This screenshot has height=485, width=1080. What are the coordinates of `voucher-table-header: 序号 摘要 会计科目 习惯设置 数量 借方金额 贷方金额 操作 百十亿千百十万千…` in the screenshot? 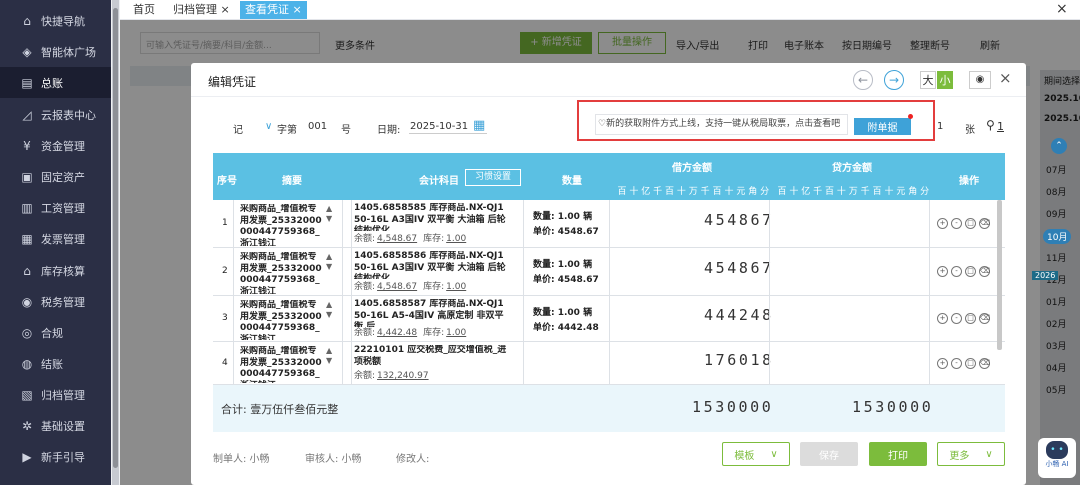 It's located at (609, 176).